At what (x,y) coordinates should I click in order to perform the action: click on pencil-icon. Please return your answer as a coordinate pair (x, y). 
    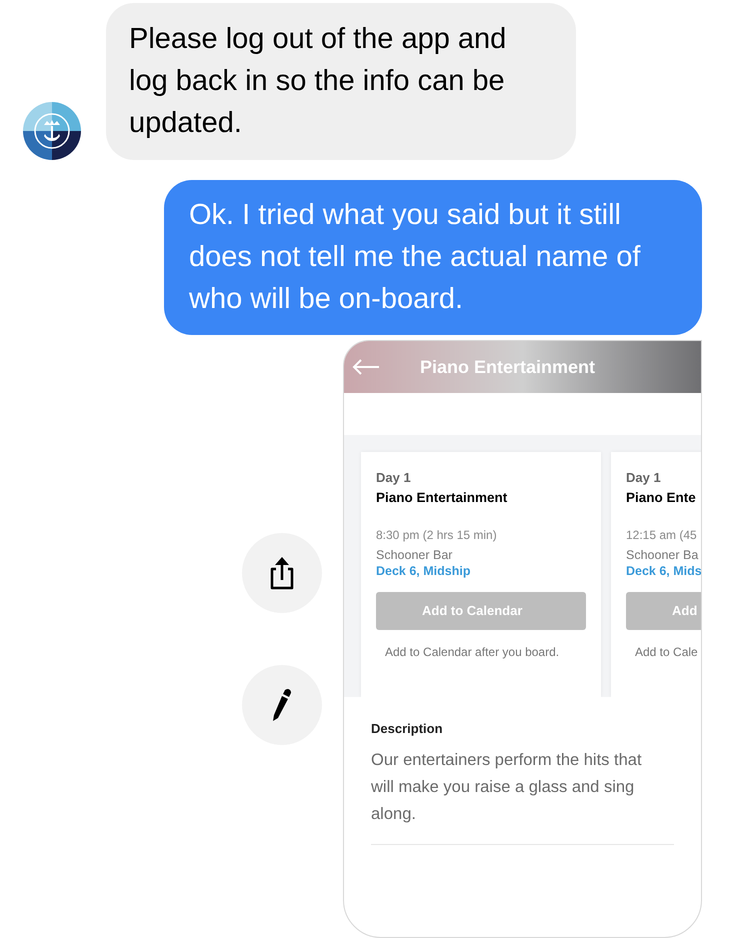
    Looking at the image, I should click on (282, 705).